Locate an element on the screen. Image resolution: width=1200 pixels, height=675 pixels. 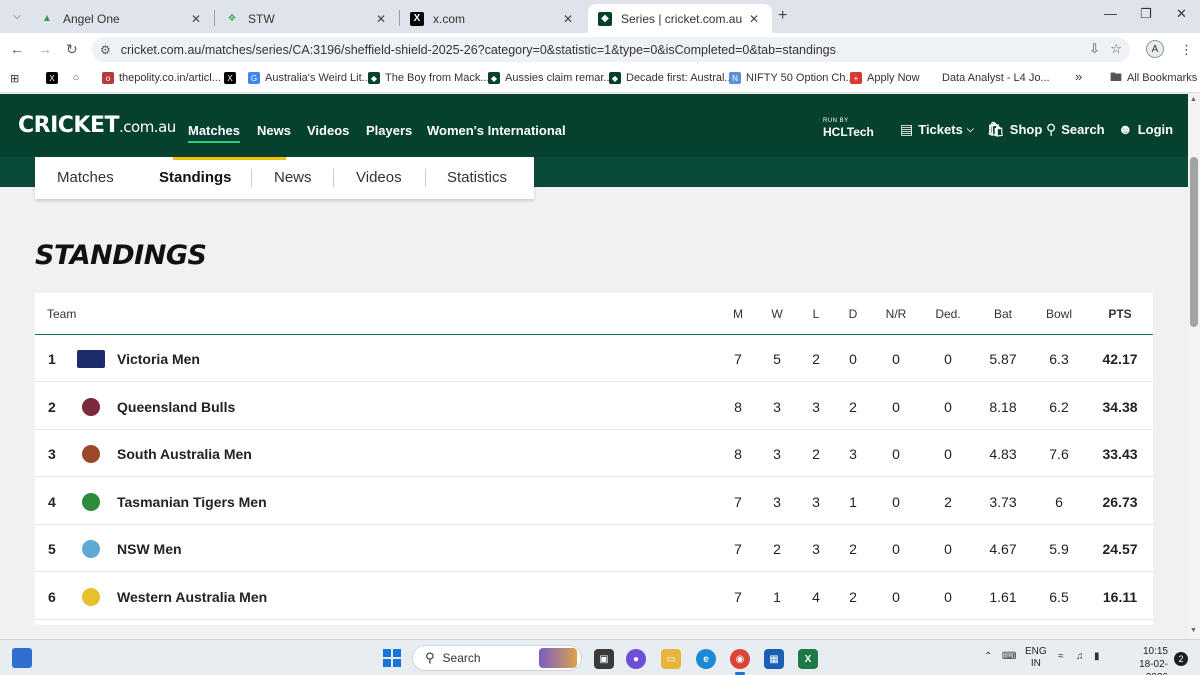
chat-icon: ● is located at coordinates (636, 659).